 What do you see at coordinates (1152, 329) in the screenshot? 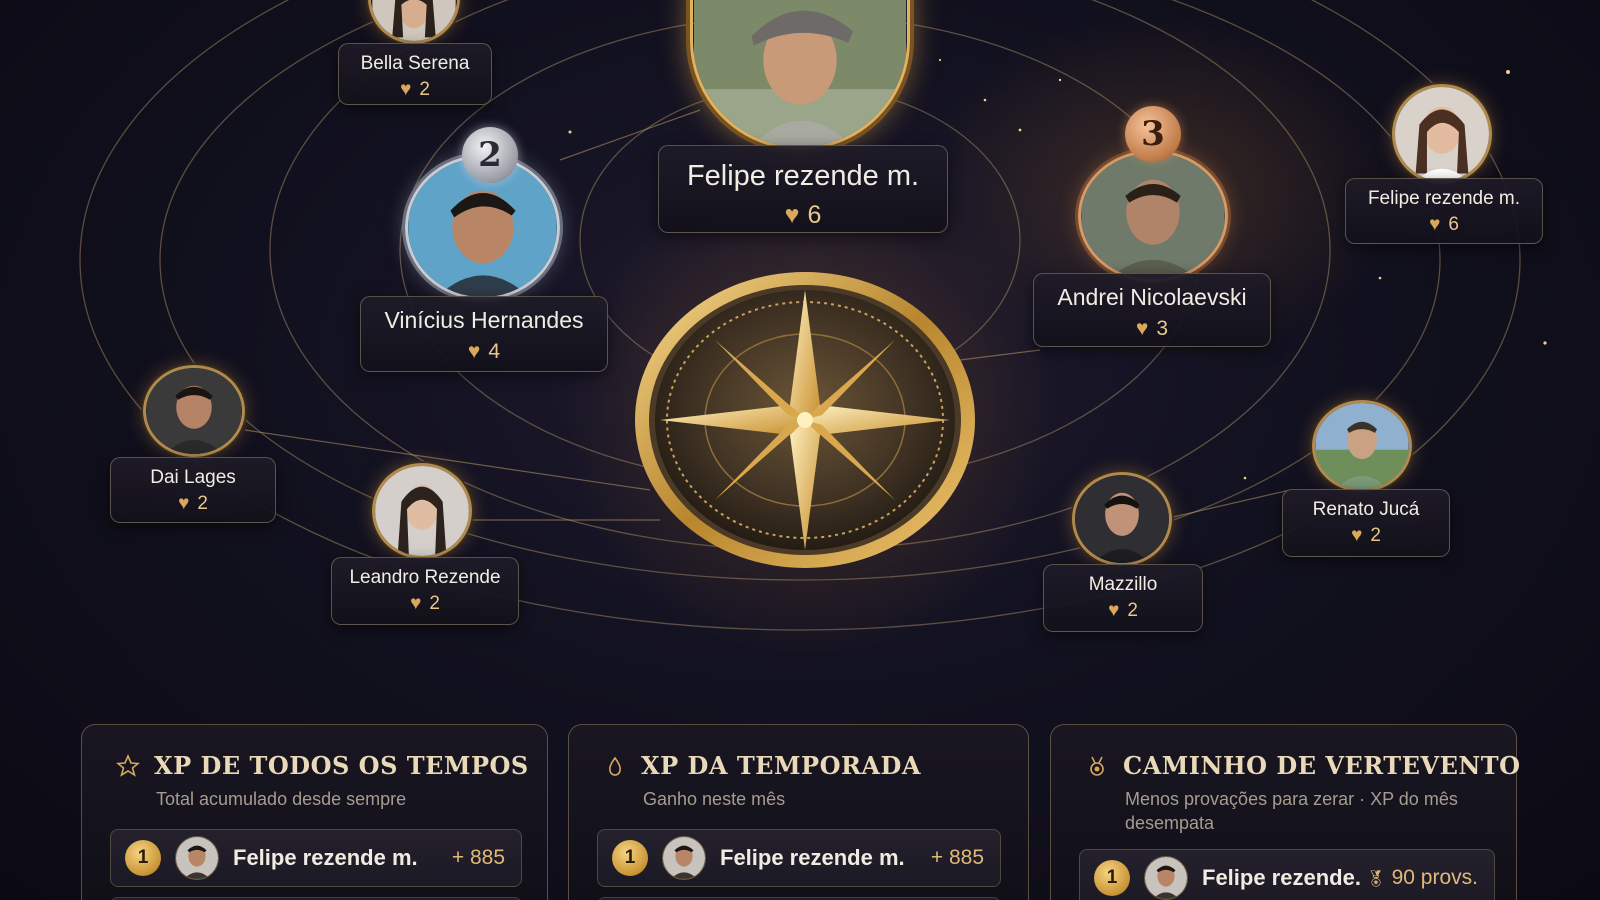
I see `heart-count: ♥ 3` at bounding box center [1152, 329].